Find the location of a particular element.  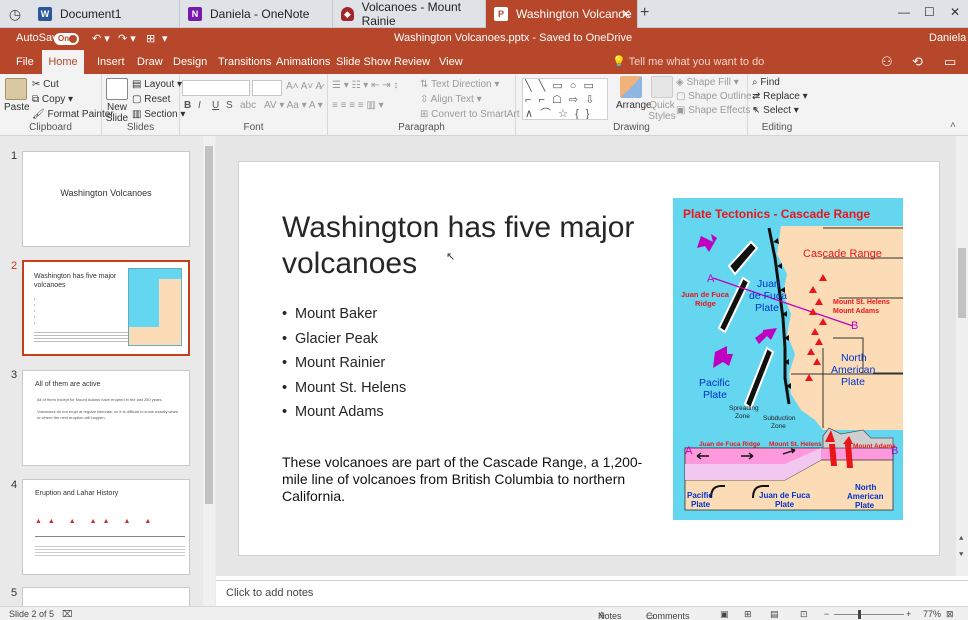

arrange-button: Arrange is located at coordinates (634, 93).